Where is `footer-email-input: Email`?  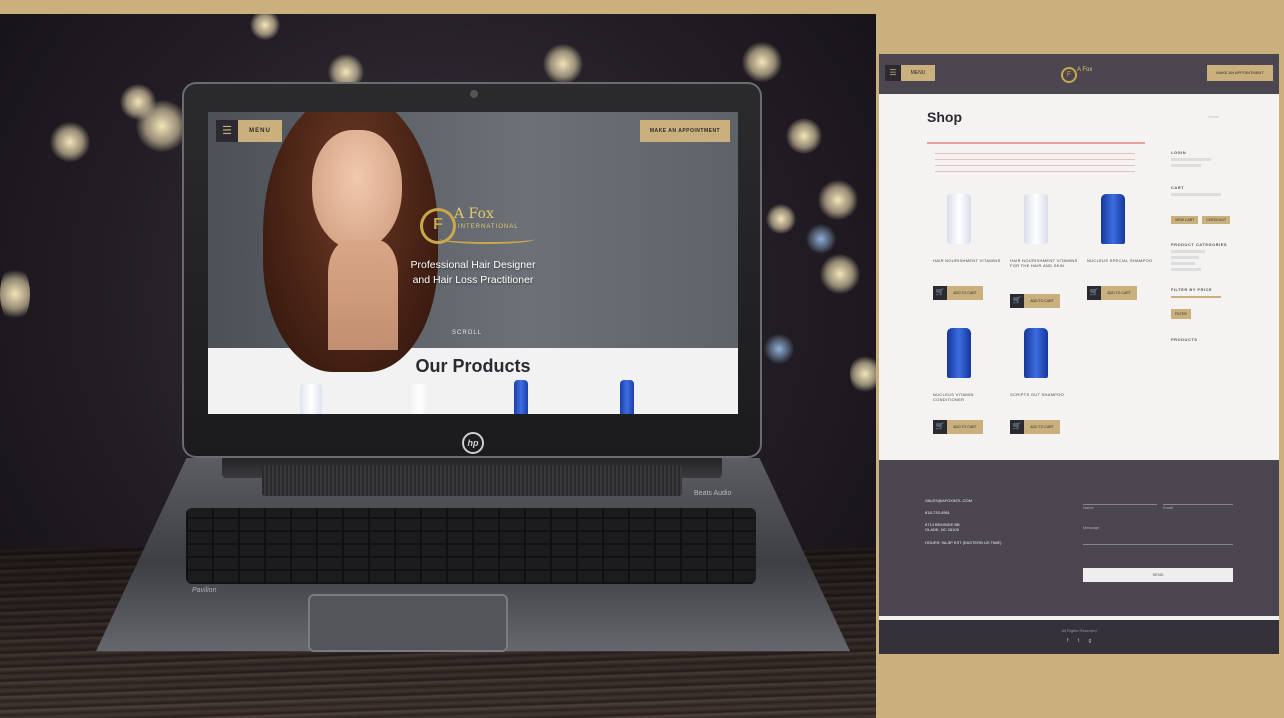 footer-email-input: Email is located at coordinates (1198, 503).